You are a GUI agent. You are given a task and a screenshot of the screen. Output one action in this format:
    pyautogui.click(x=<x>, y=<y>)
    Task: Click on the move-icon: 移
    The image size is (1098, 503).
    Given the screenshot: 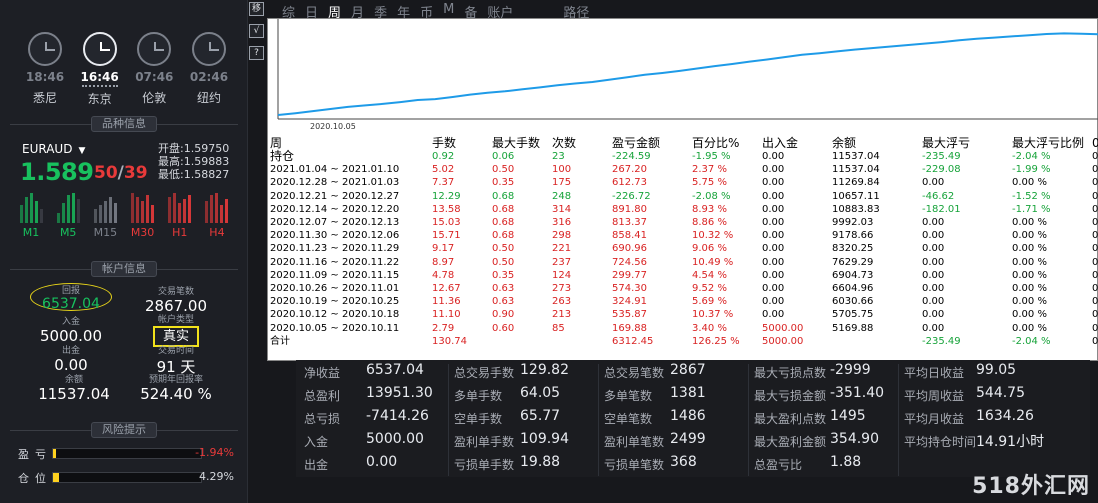 What is the action you would take?
    pyautogui.click(x=256, y=9)
    